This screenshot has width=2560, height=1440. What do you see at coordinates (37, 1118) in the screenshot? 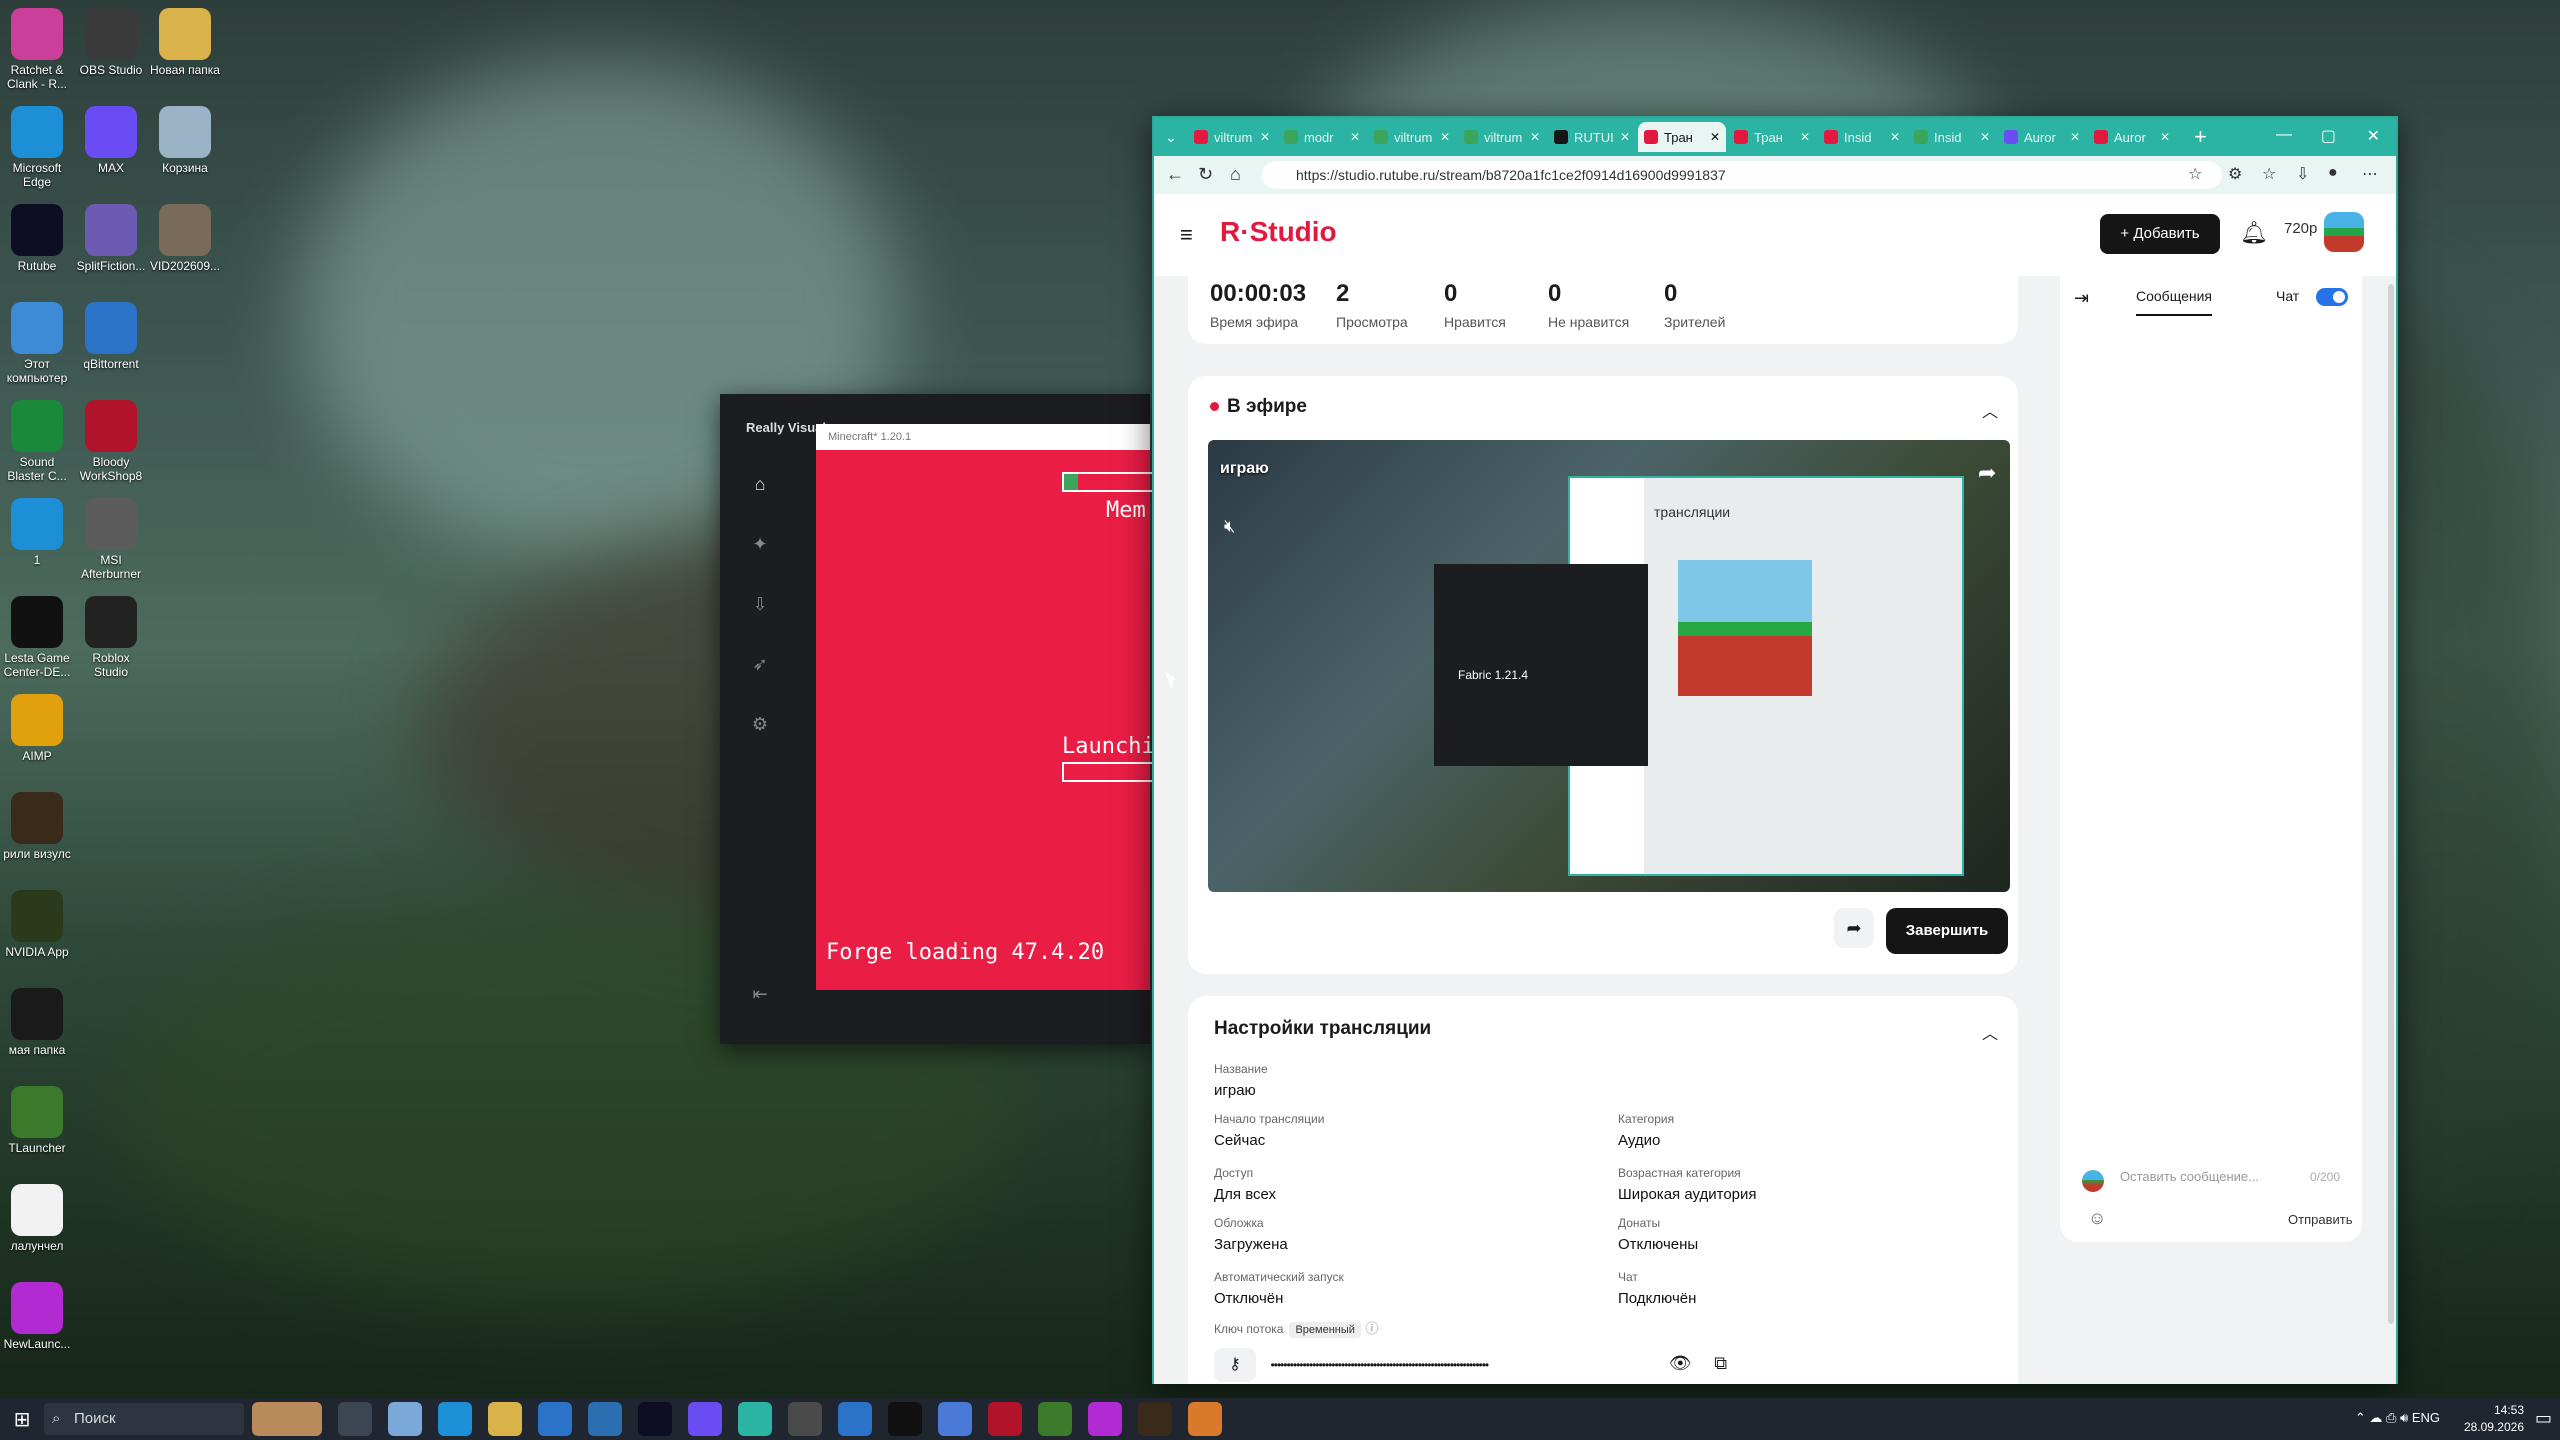
I see `desktop-icon-21: TLauncher` at bounding box center [37, 1118].